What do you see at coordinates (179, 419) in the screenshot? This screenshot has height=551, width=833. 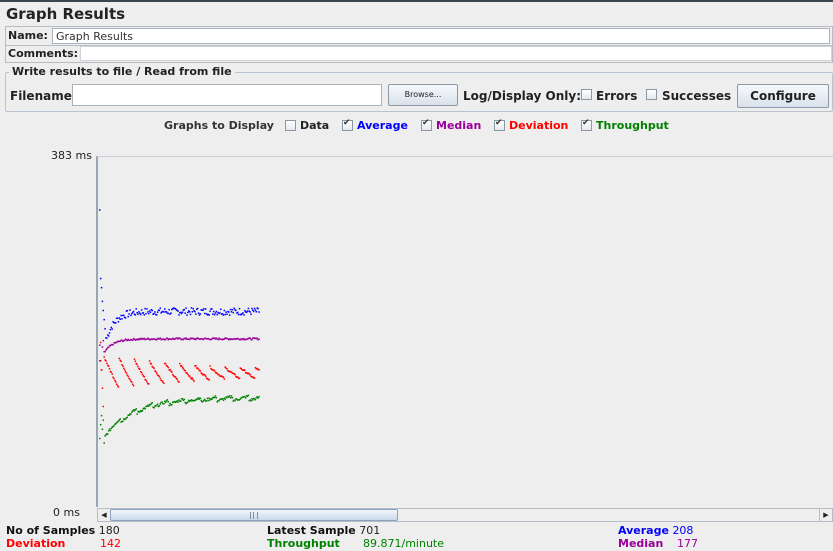 I see `series-throughput` at bounding box center [179, 419].